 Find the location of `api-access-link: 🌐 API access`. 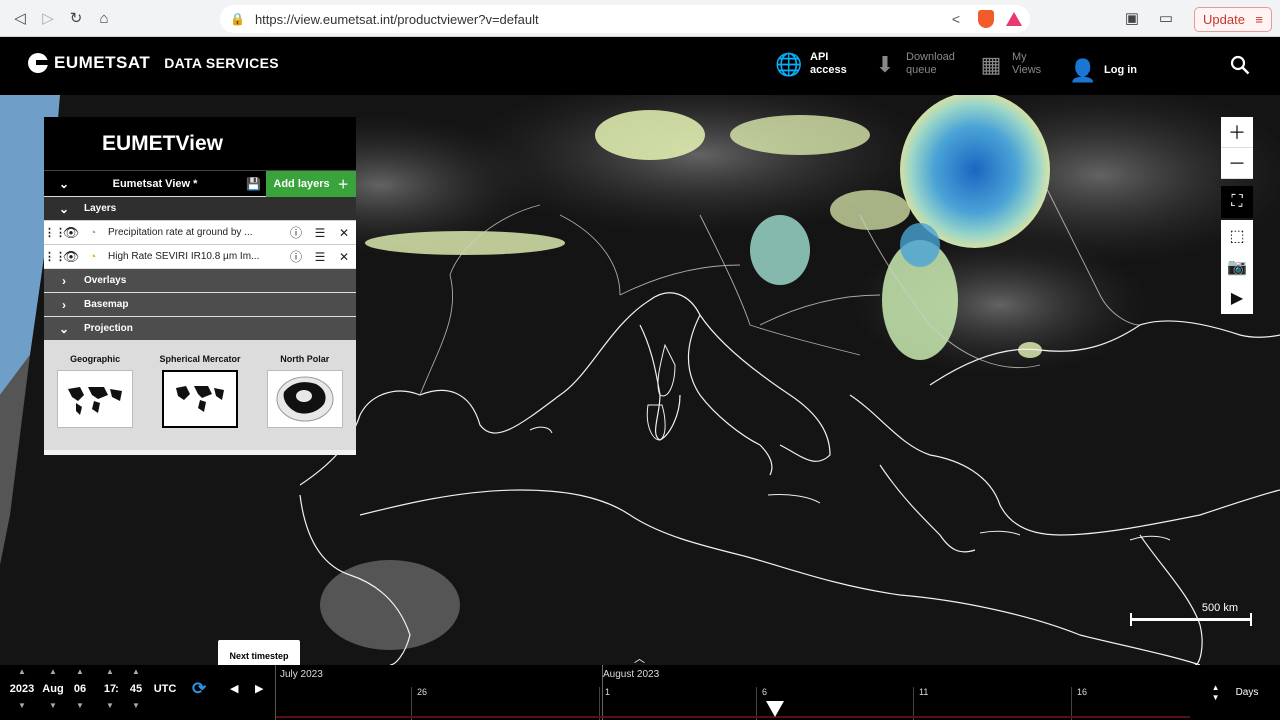

api-access-link: 🌐 API access is located at coordinates (810, 64).